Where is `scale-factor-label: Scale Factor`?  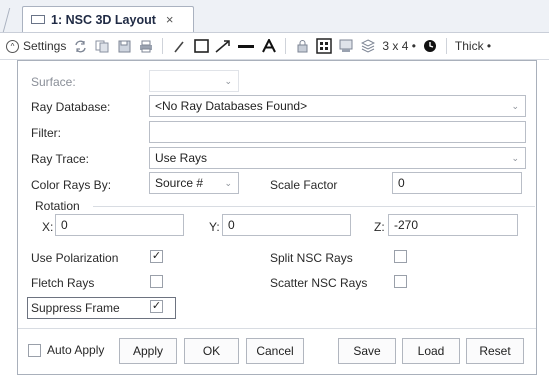 scale-factor-label: Scale Factor is located at coordinates (304, 185).